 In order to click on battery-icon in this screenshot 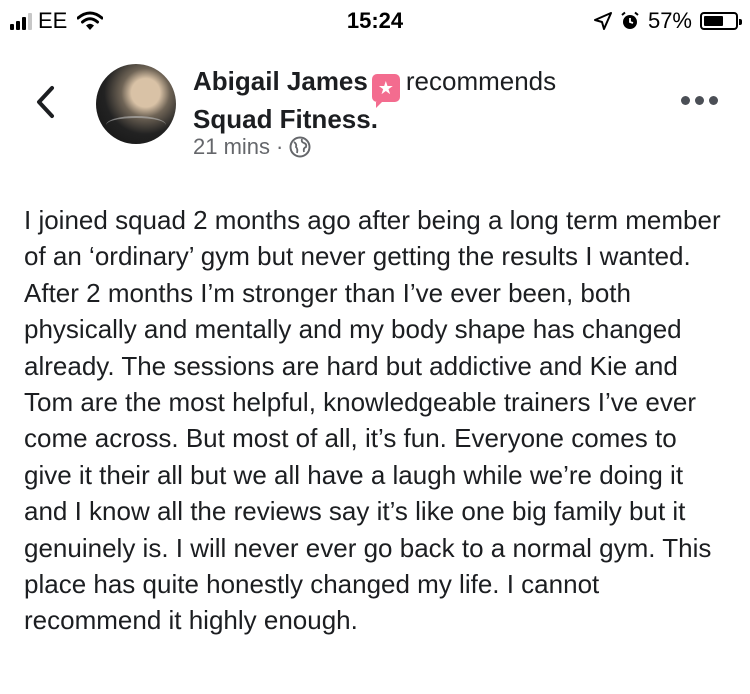, I will do `click(721, 21)`.